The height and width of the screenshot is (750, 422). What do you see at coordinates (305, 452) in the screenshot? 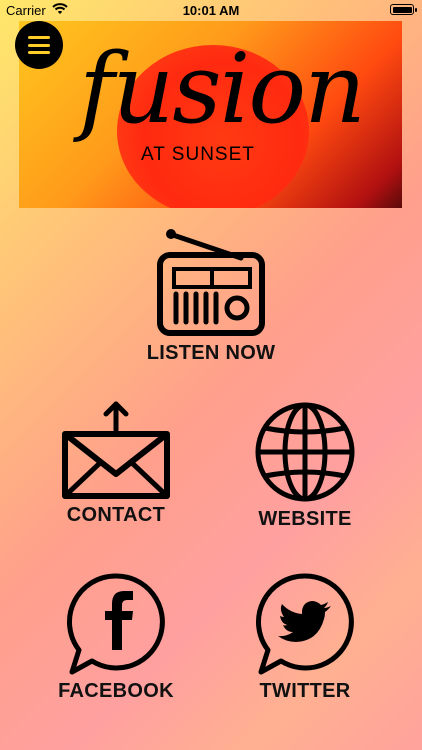
I see `globe-icon` at bounding box center [305, 452].